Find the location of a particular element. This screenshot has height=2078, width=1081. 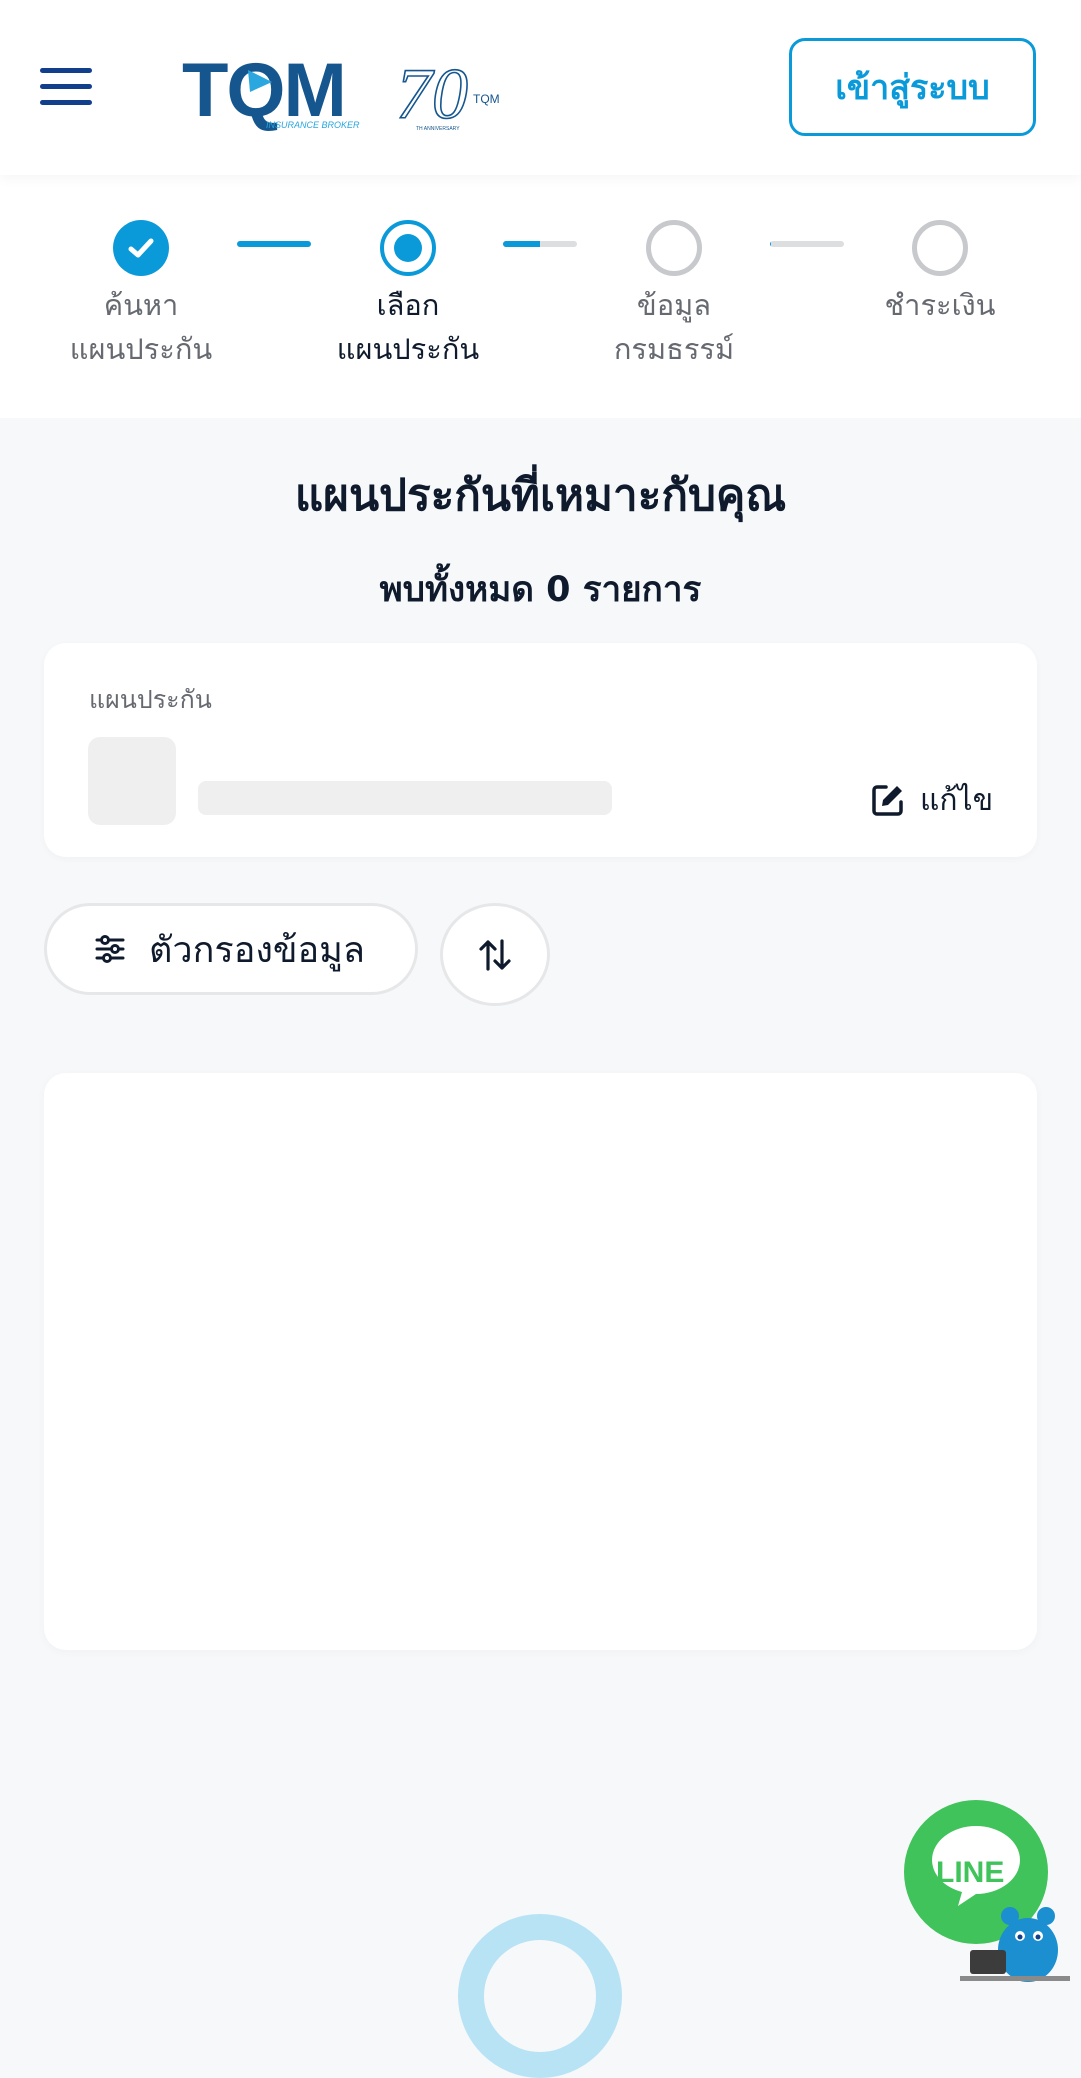

anniversary-subtext: TH ANNIVERSARY is located at coordinates (438, 129).